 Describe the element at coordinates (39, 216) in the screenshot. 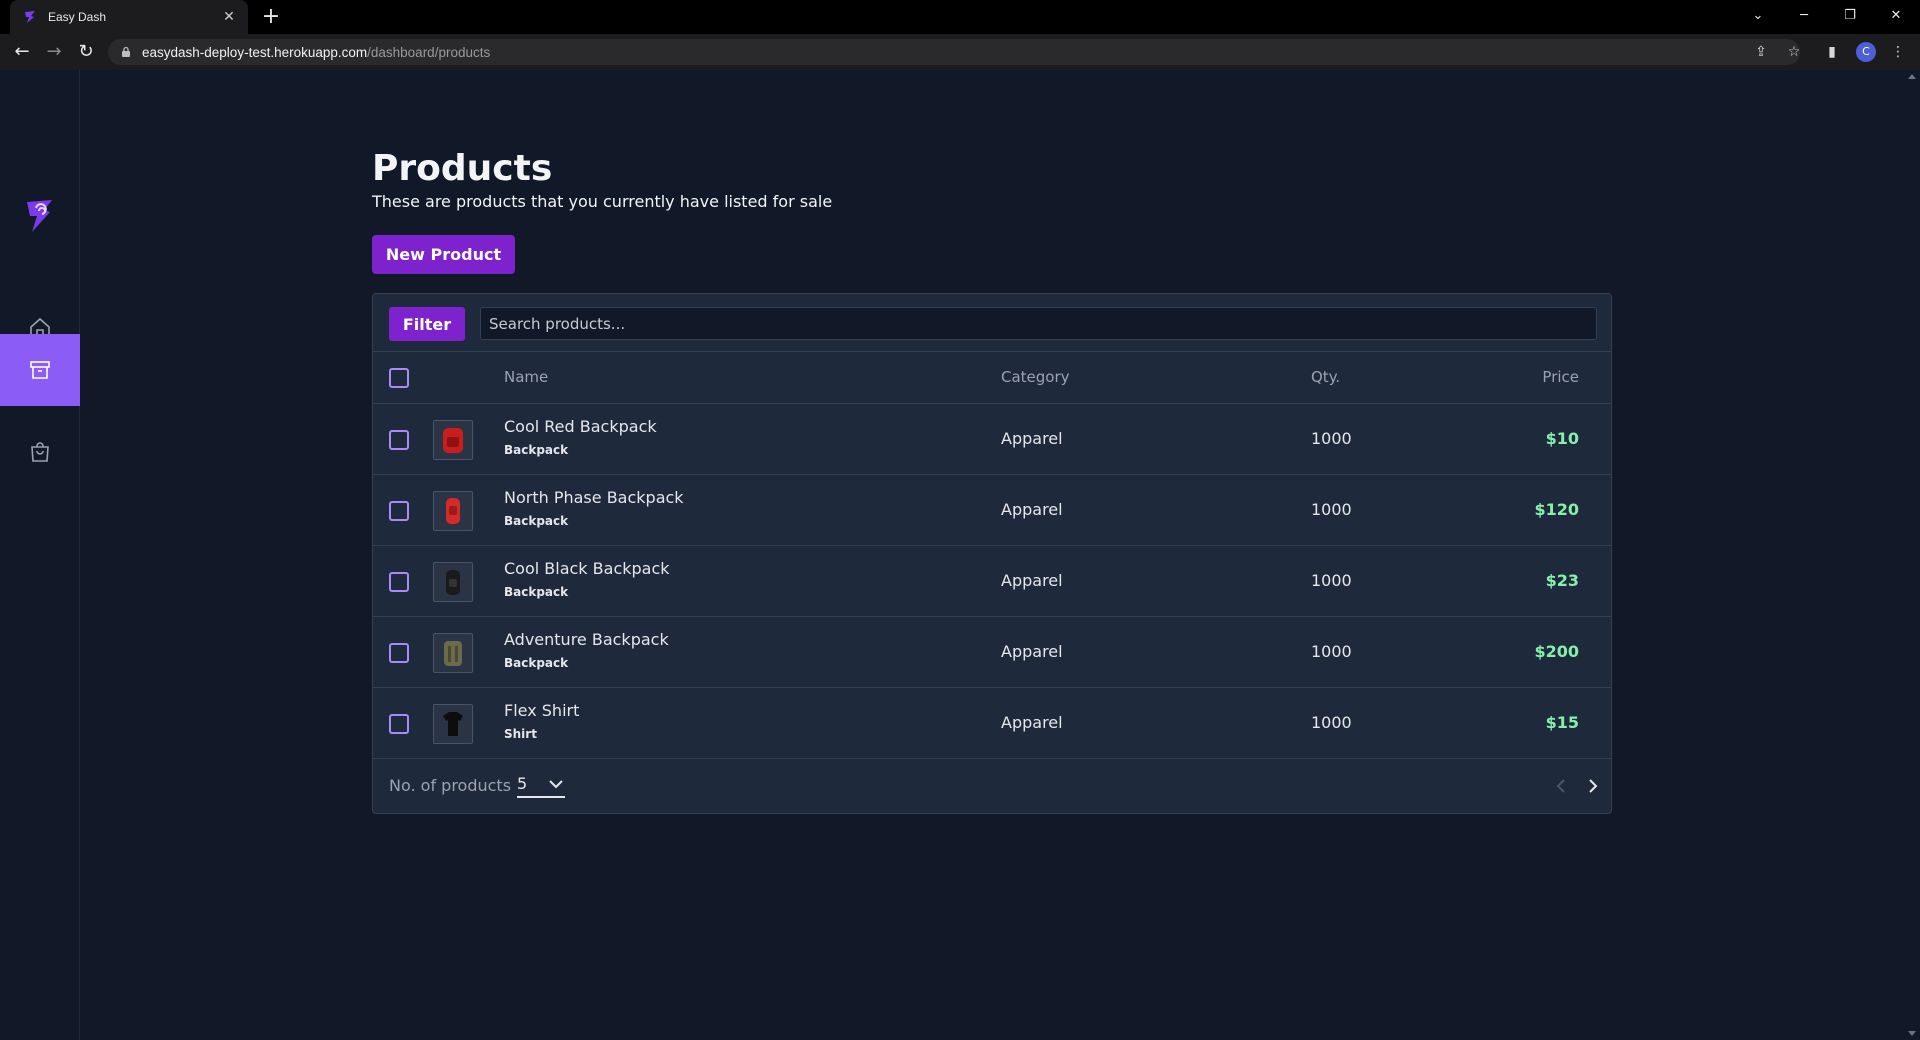

I see `easy-dash-logo` at that location.